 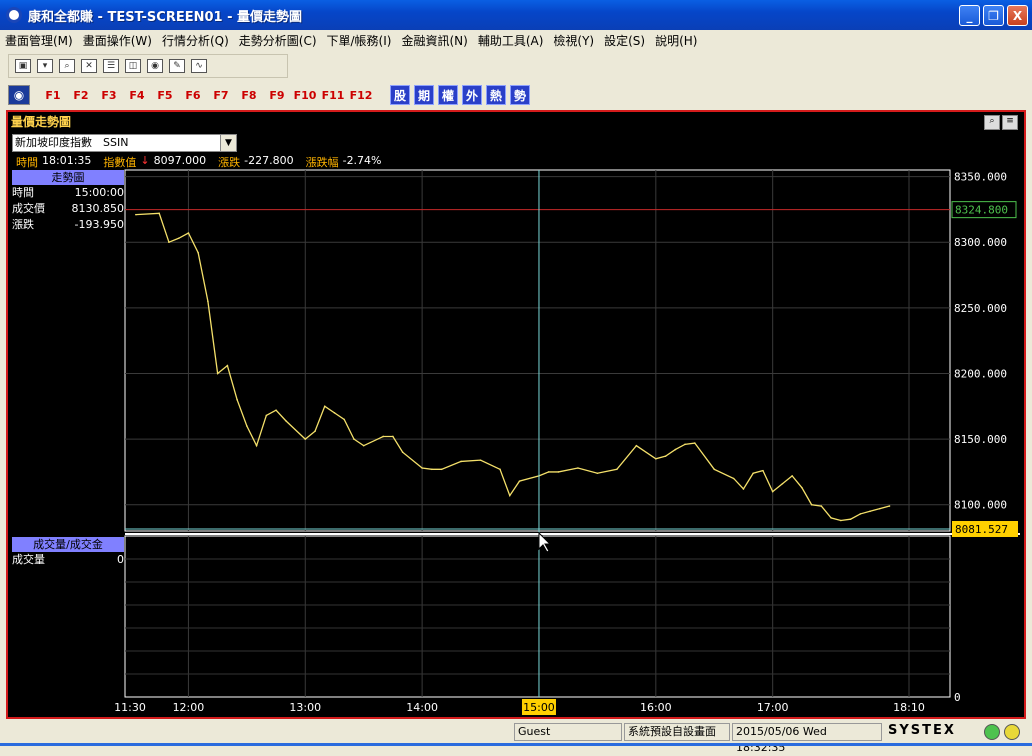 What do you see at coordinates (193, 95) in the screenshot?
I see `fkey-f6: F6` at bounding box center [193, 95].